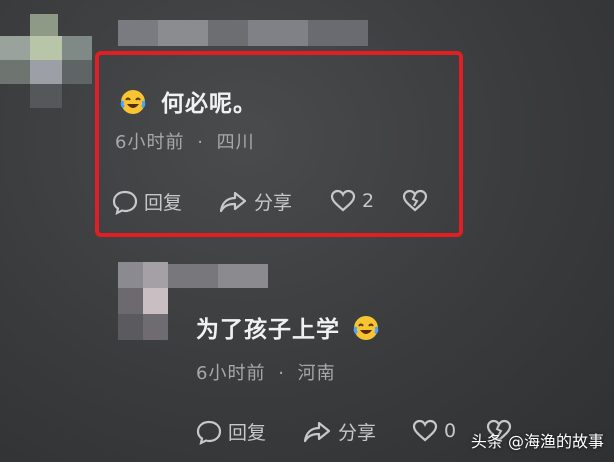 This screenshot has width=614, height=462. I want to click on comment-1-time: 6小时前, so click(150, 142).